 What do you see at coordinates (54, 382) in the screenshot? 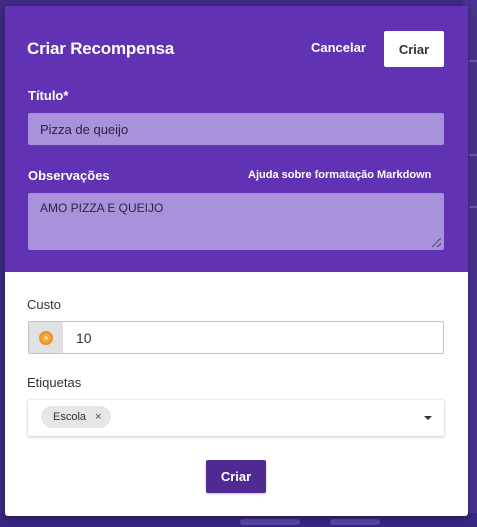
I see `tags-field-label: Etiquetas` at bounding box center [54, 382].